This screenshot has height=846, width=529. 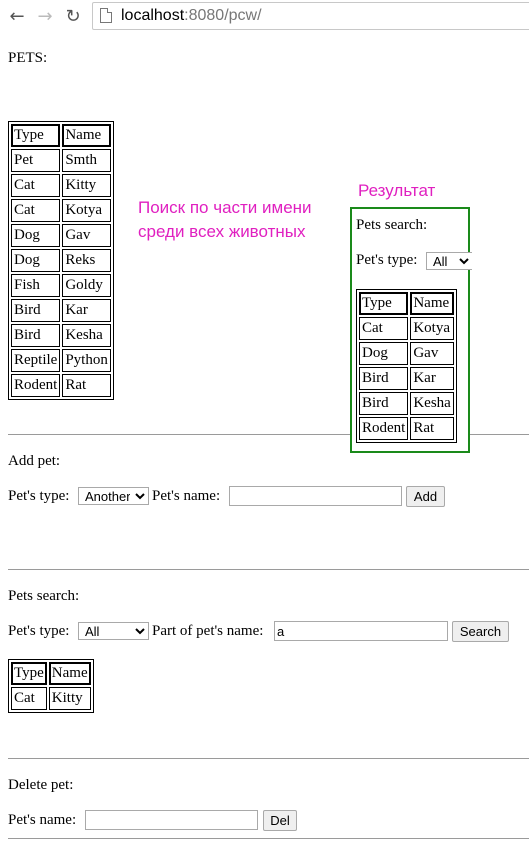 I want to click on add-pet-title: Add pet:, so click(x=34, y=461).